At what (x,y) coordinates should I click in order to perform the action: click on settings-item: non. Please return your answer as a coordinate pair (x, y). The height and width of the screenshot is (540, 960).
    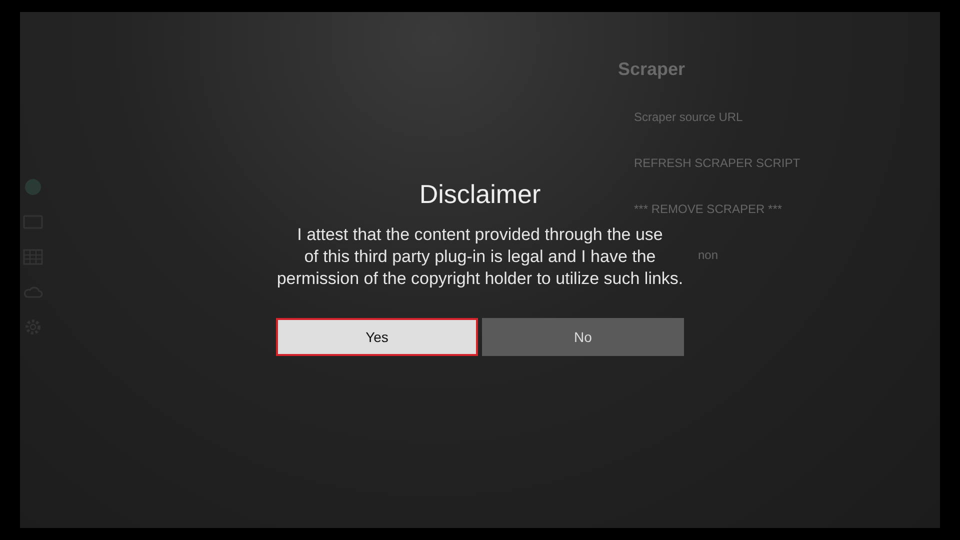
    Looking at the image, I should click on (708, 255).